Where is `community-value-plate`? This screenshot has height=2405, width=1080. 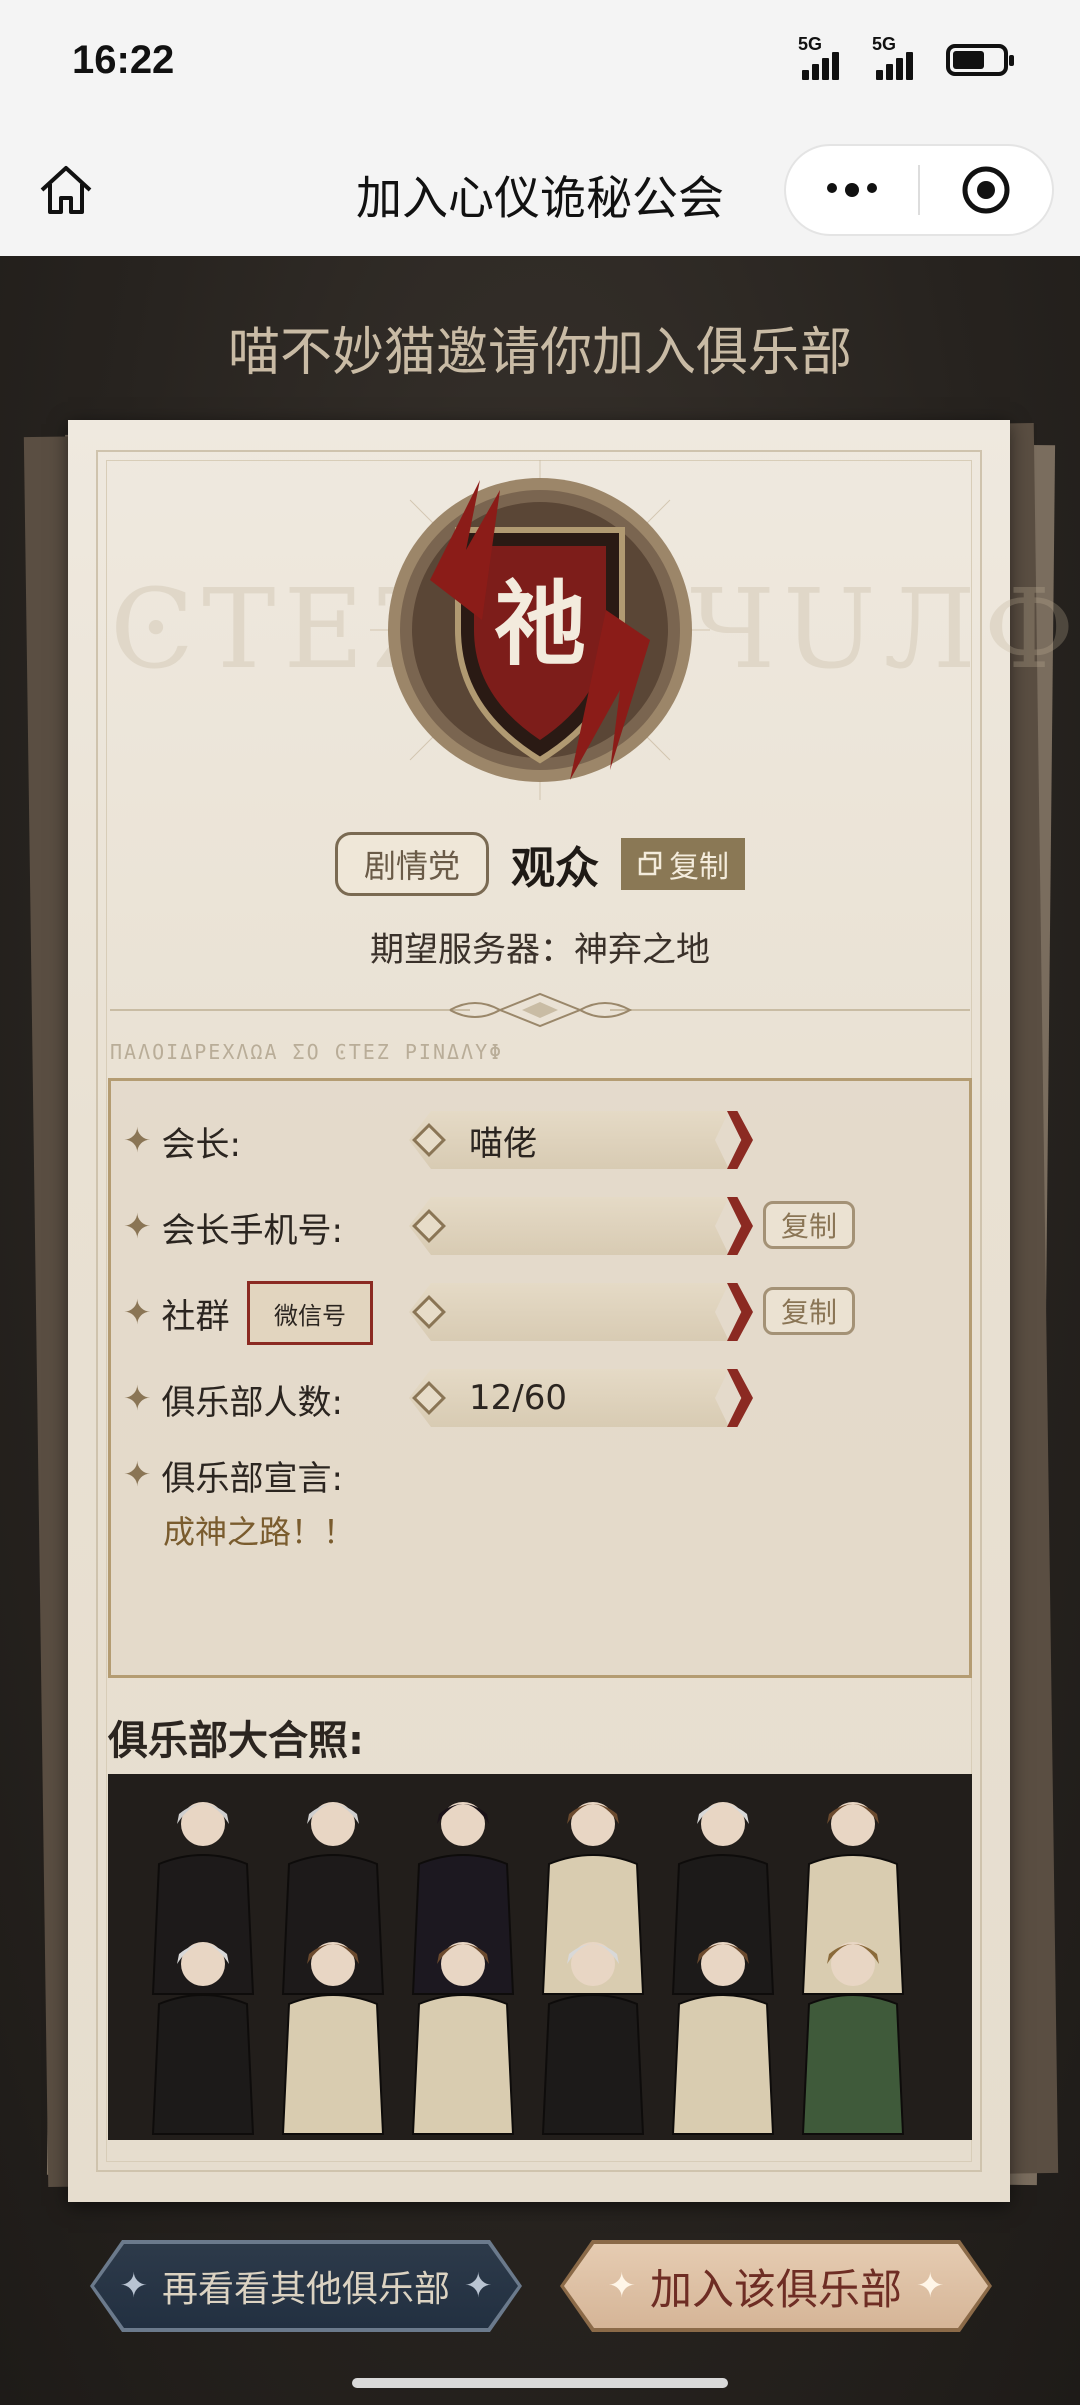
community-value-plate is located at coordinates (581, 1312).